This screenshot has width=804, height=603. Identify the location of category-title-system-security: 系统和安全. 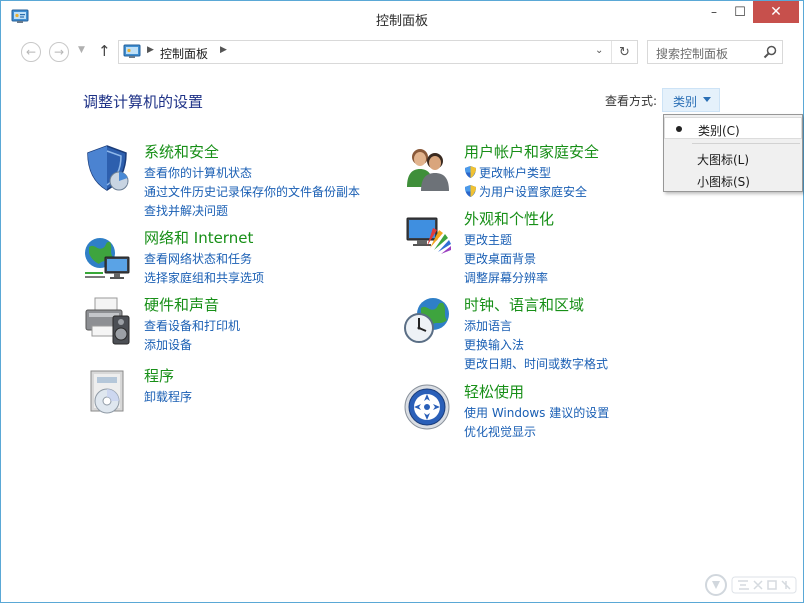
(181, 151).